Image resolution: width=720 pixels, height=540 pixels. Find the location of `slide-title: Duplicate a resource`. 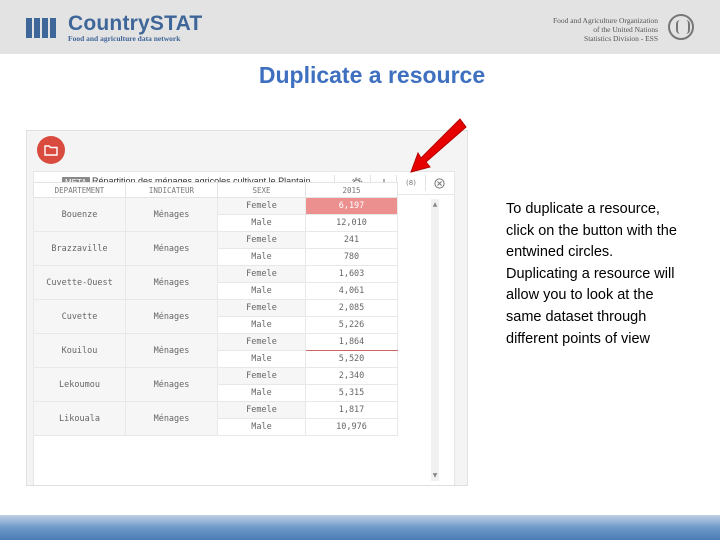

slide-title: Duplicate a resource is located at coordinates (372, 75).